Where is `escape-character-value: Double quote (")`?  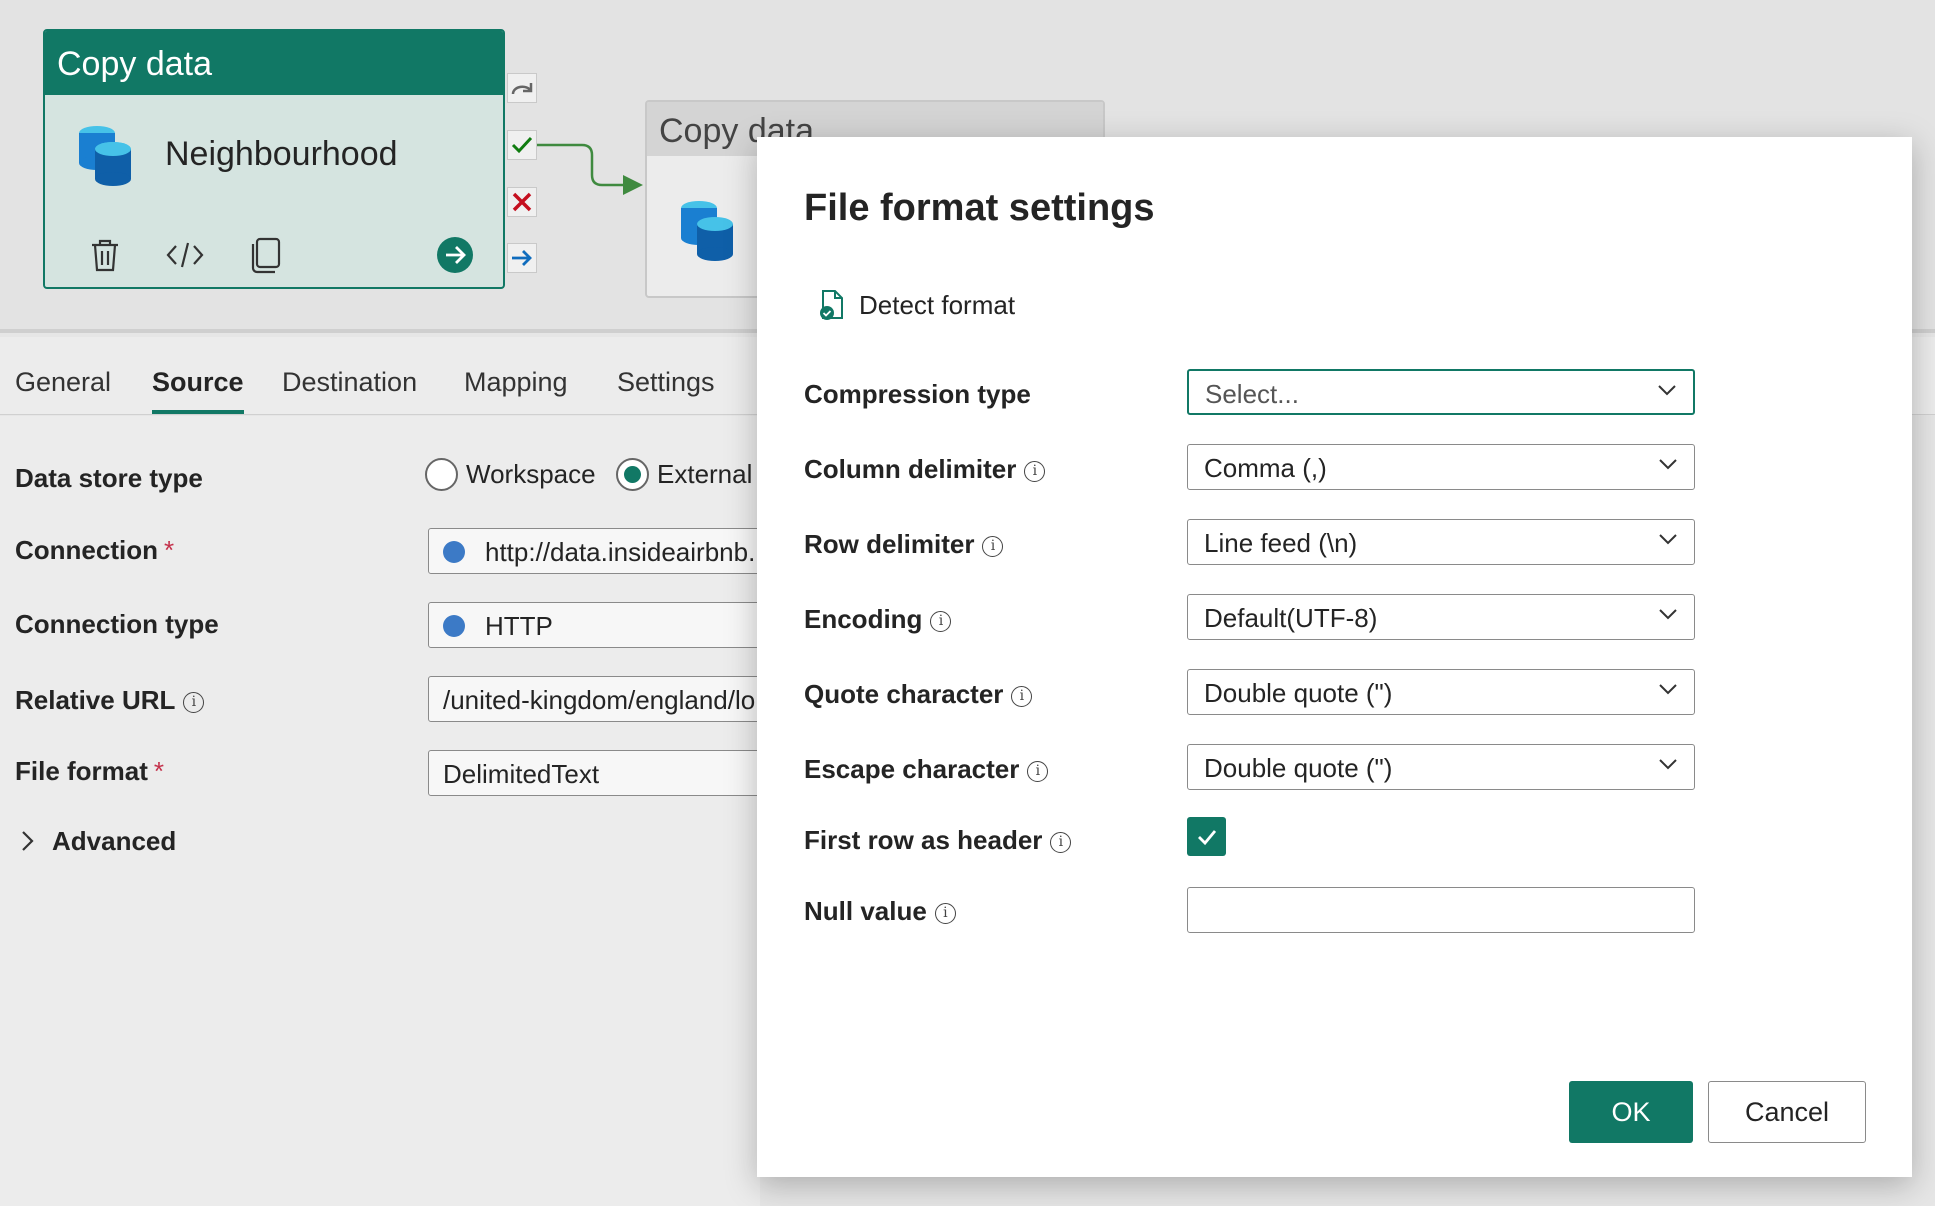
escape-character-value: Double quote (") is located at coordinates (1298, 768).